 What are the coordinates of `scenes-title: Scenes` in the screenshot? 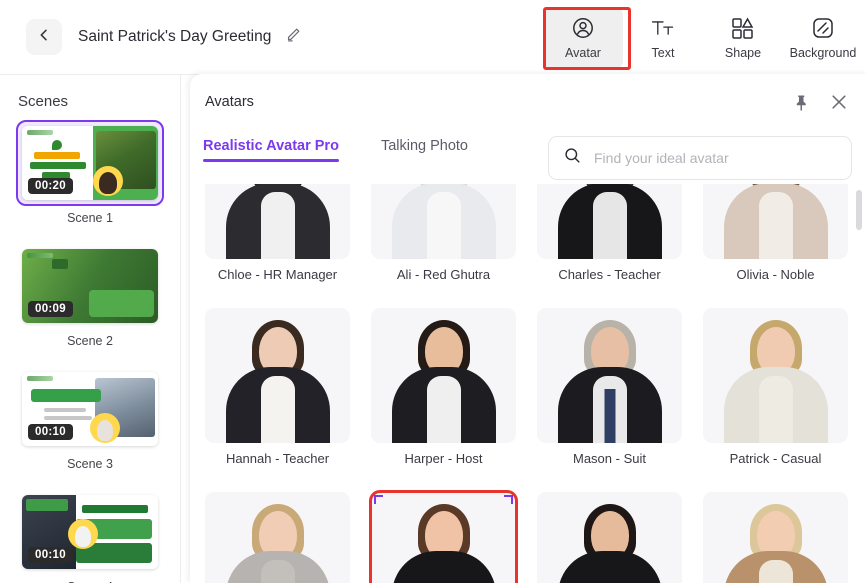 It's located at (43, 101).